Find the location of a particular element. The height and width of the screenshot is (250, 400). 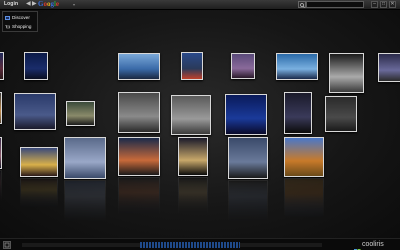

search-icon is located at coordinates (302, 5).